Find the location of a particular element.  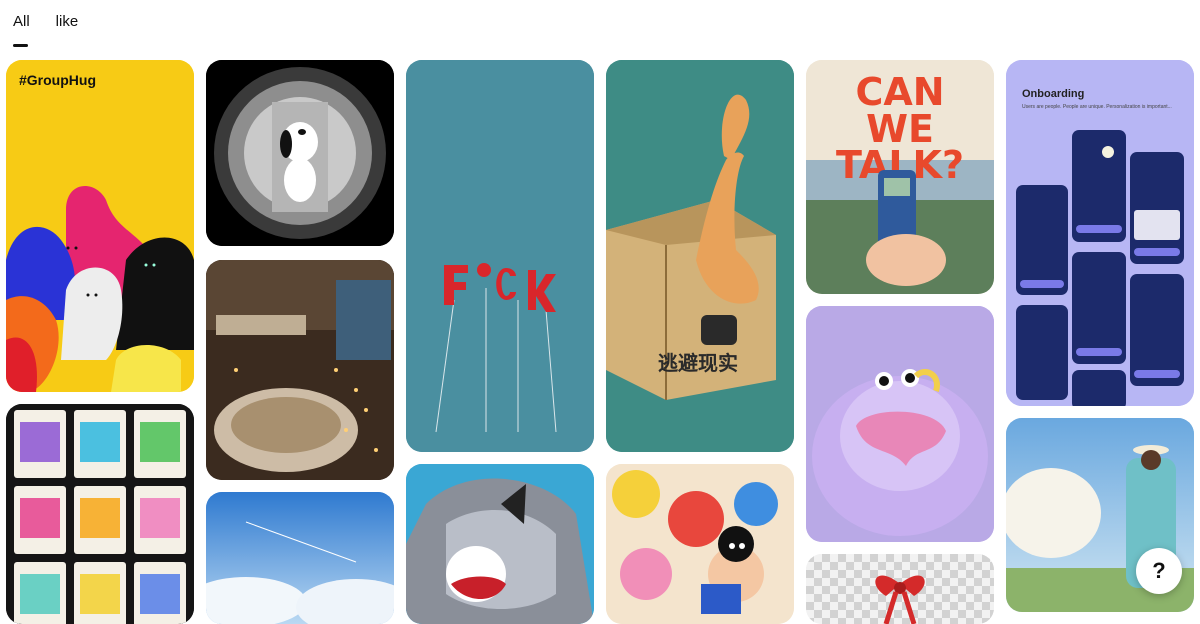

pin-cozy-room is located at coordinates (300, 370).